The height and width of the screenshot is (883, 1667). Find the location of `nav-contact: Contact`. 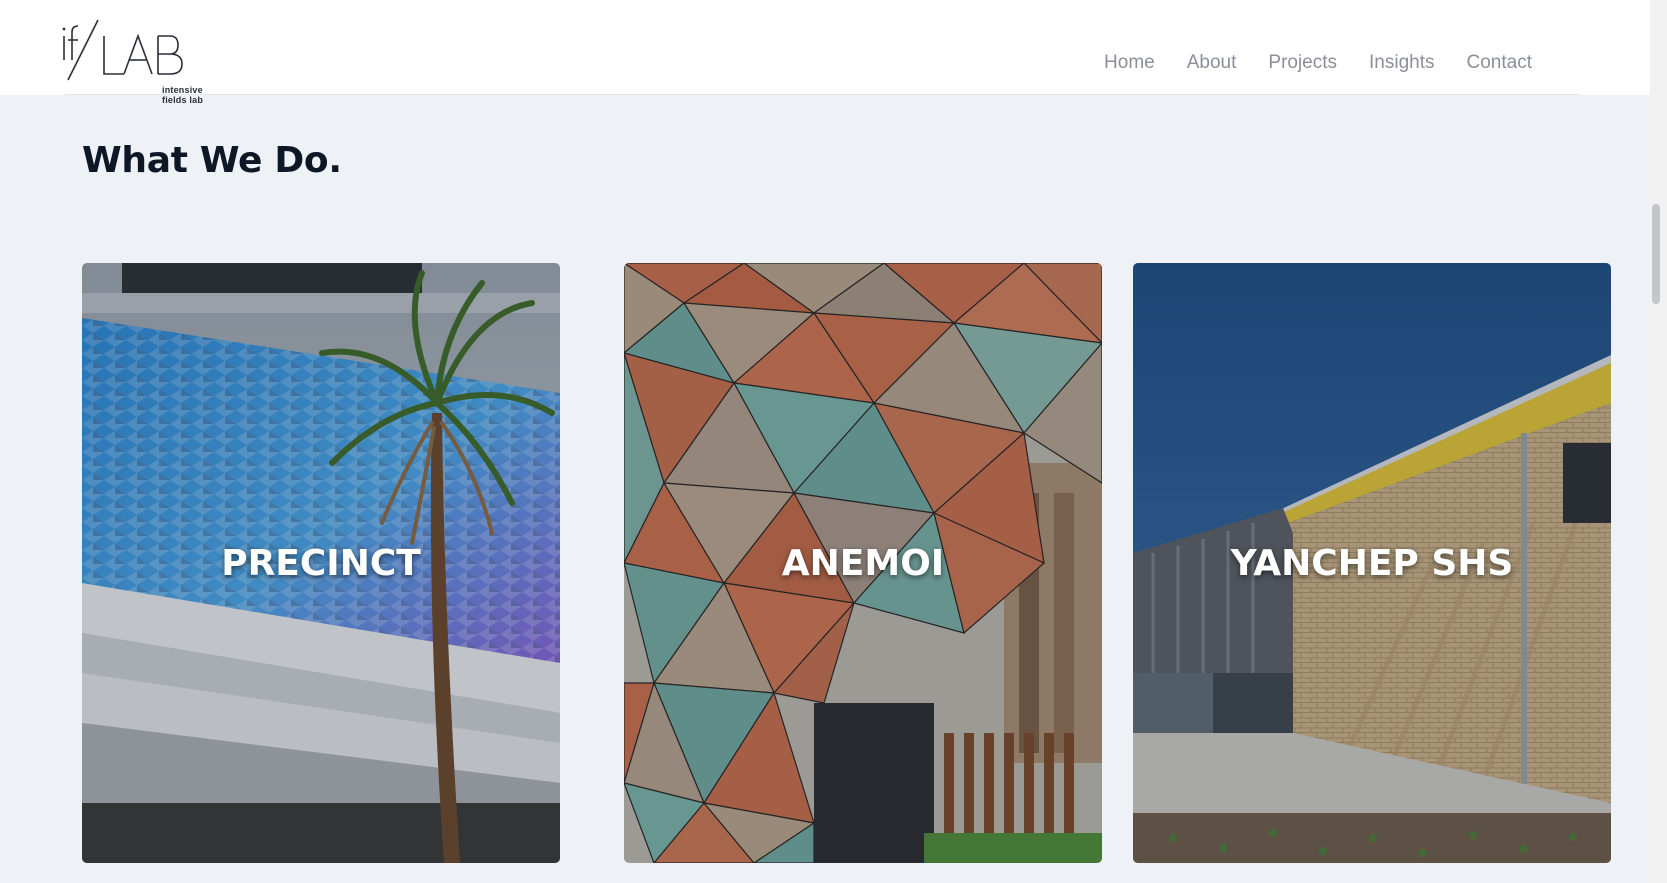

nav-contact: Contact is located at coordinates (1499, 63).